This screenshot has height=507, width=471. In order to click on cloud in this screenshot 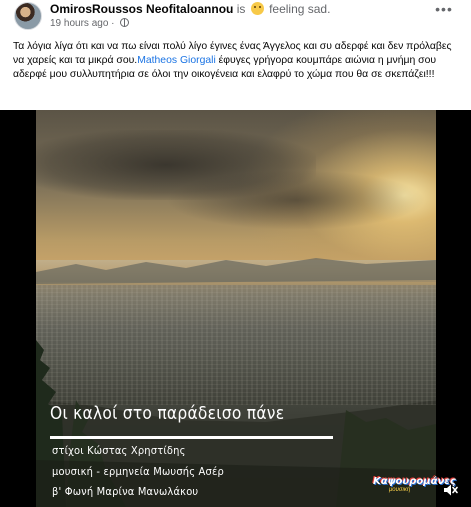, I will do `click(296, 200)`.